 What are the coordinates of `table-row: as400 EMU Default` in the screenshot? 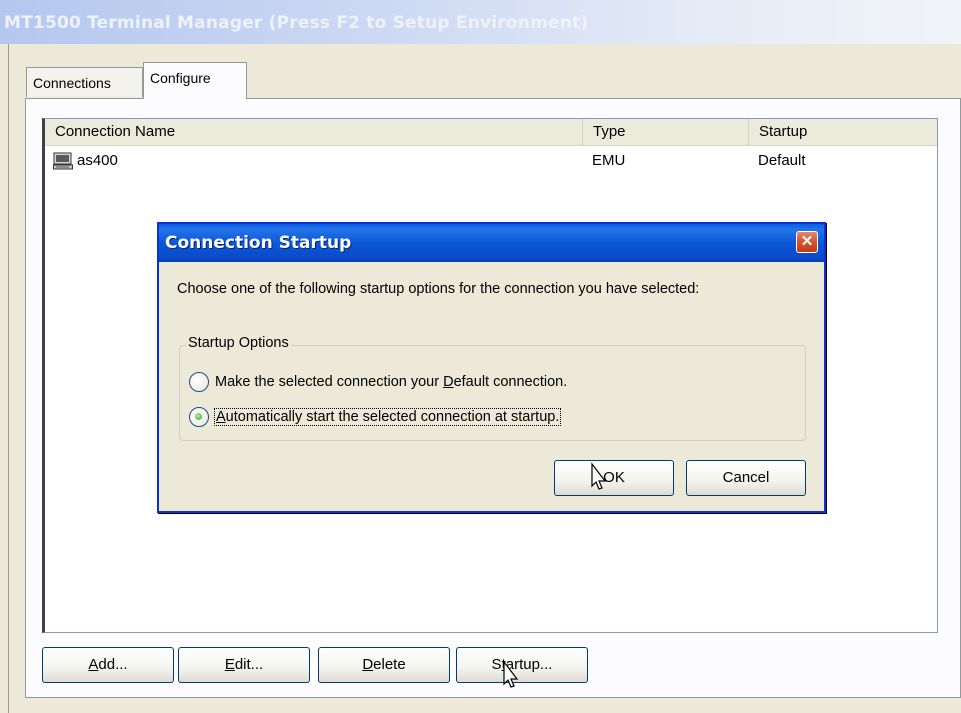 It's located at (491, 161).